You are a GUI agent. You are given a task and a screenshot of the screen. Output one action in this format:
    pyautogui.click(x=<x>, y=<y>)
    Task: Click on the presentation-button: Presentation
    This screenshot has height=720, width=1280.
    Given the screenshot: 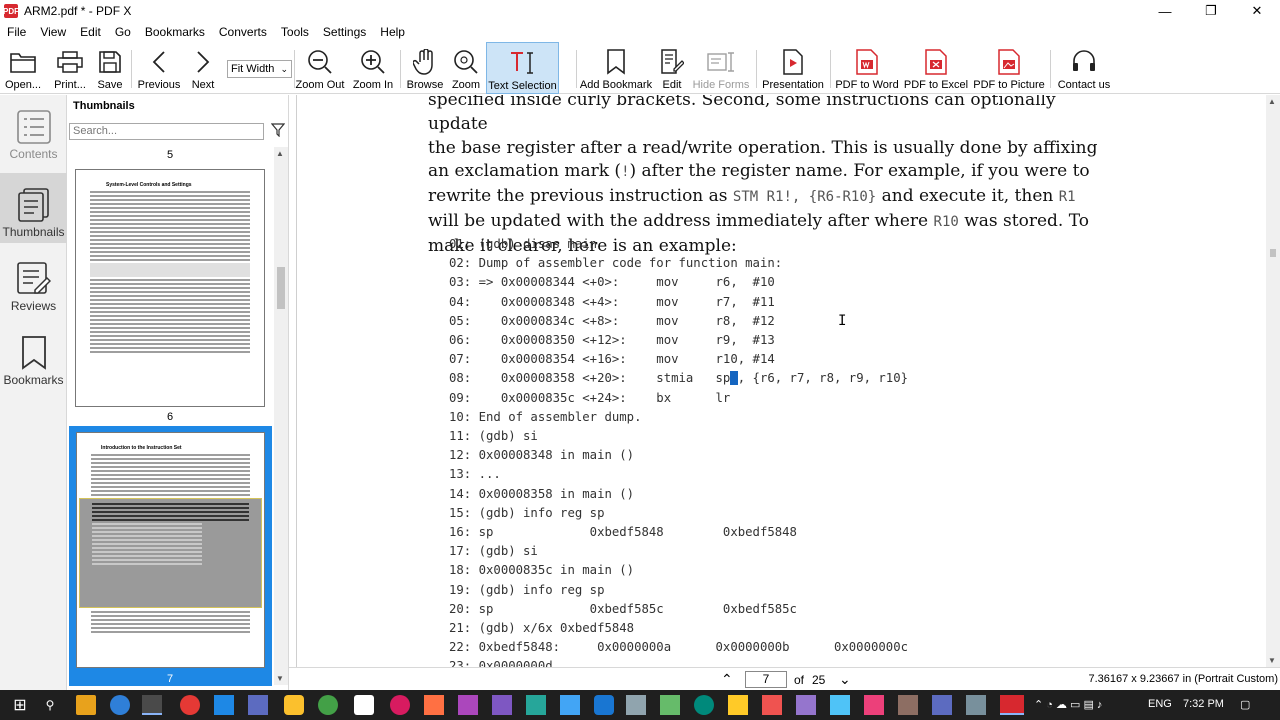 What is the action you would take?
    pyautogui.click(x=793, y=68)
    